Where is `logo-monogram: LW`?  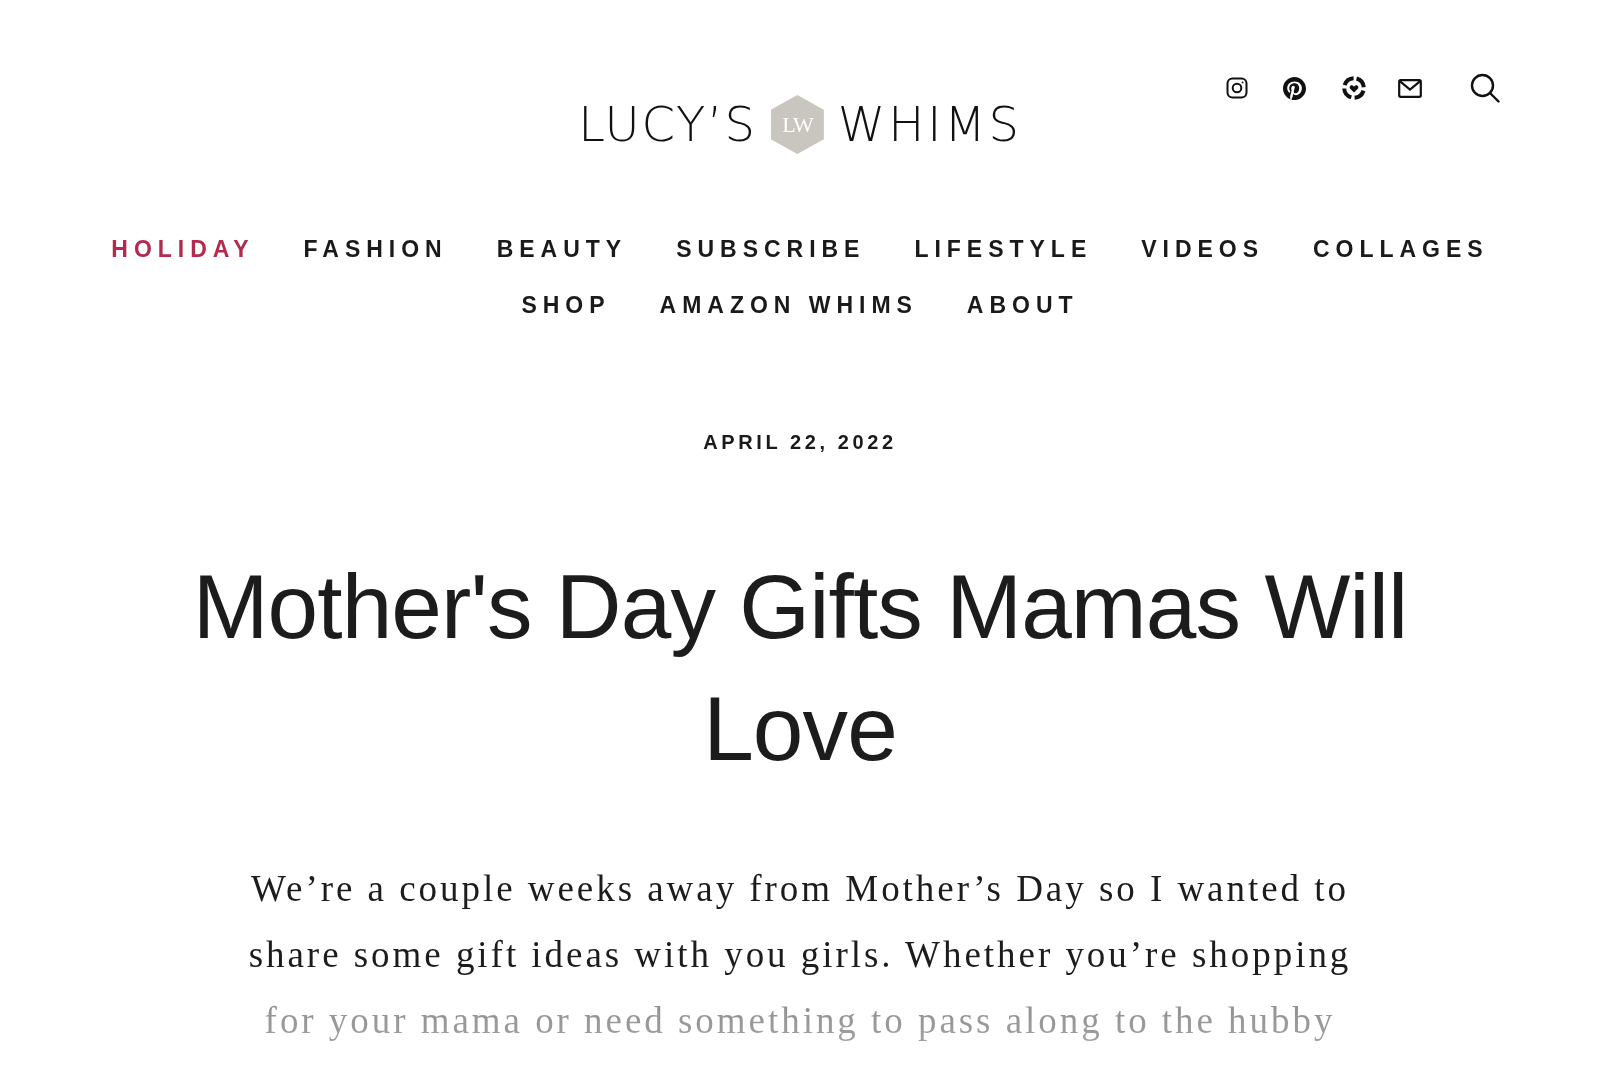
logo-monogram: LW is located at coordinates (797, 124).